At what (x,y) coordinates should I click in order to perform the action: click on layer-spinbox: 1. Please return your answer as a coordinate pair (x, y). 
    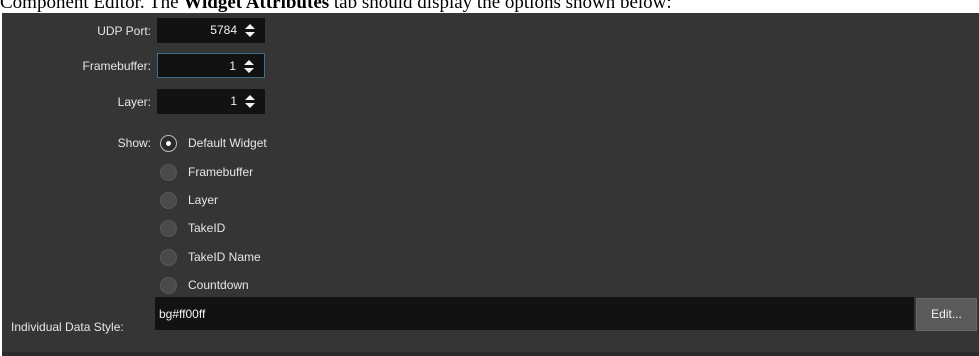
    Looking at the image, I should click on (211, 101).